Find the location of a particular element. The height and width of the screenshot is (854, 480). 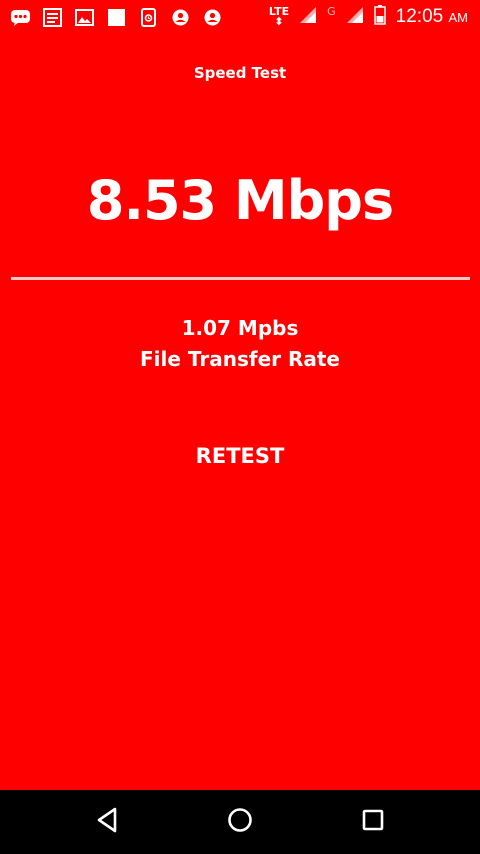

clock-time: 12:05 is located at coordinates (419, 16).